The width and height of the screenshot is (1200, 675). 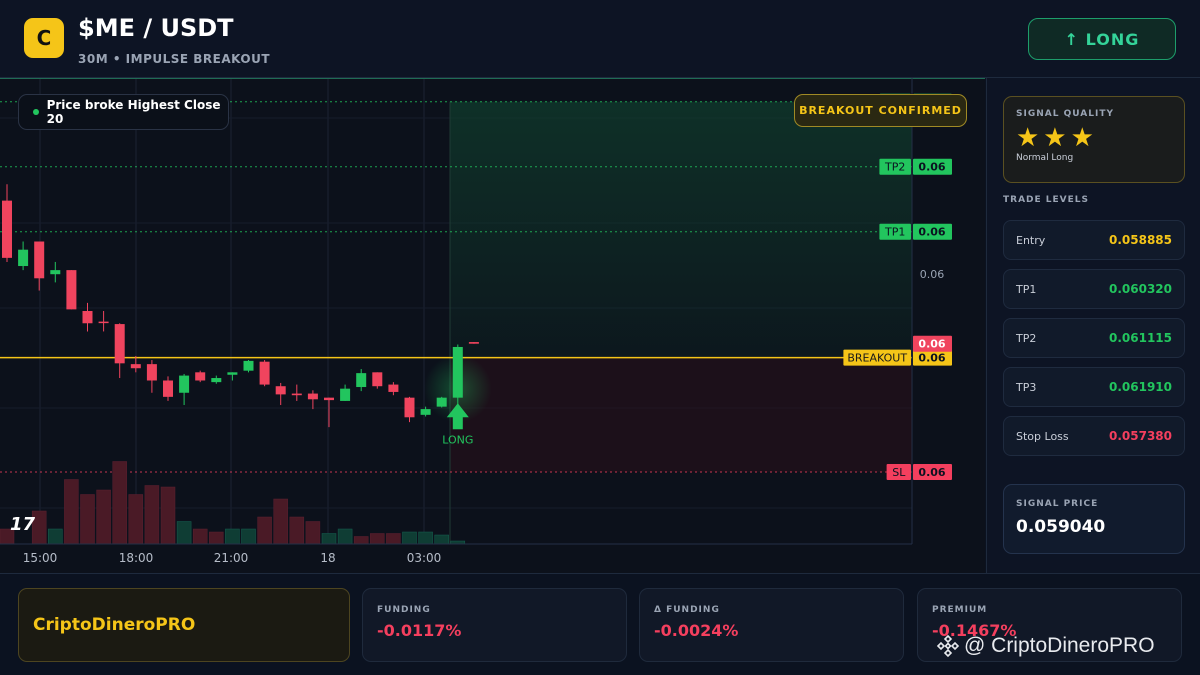 I want to click on trade-level-value: 0.057380, so click(x=1140, y=436).